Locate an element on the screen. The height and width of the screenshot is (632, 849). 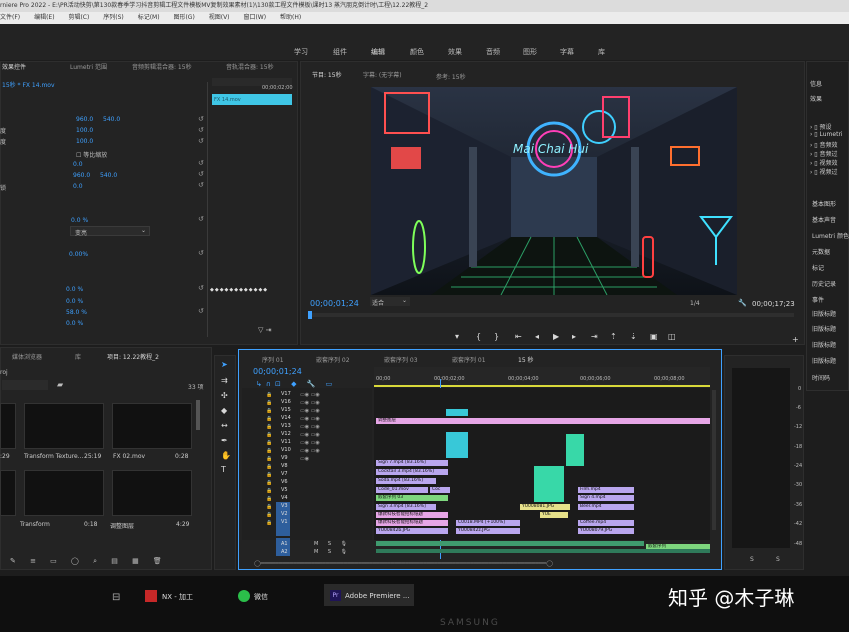
panel-legacy-title-3: 旧版标题 is located at coordinates (824, 344).